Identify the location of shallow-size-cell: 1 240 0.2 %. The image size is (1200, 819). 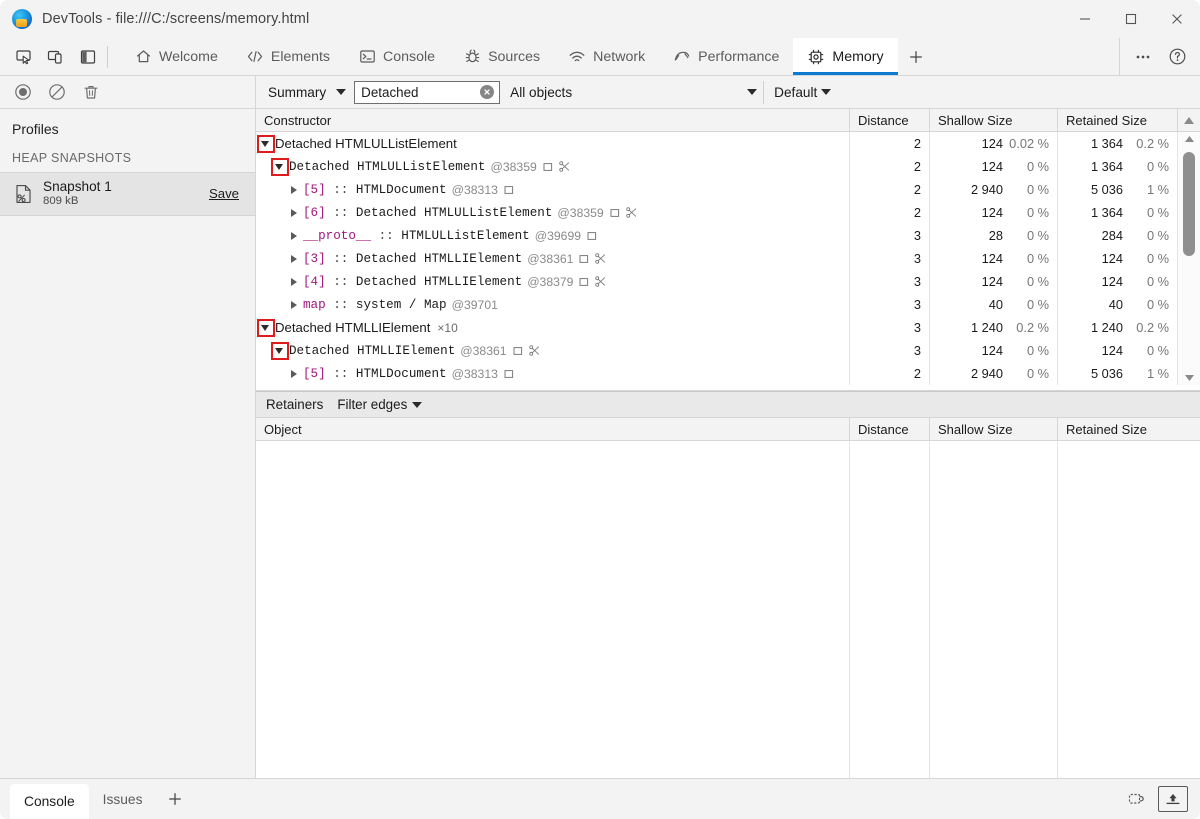
(994, 327).